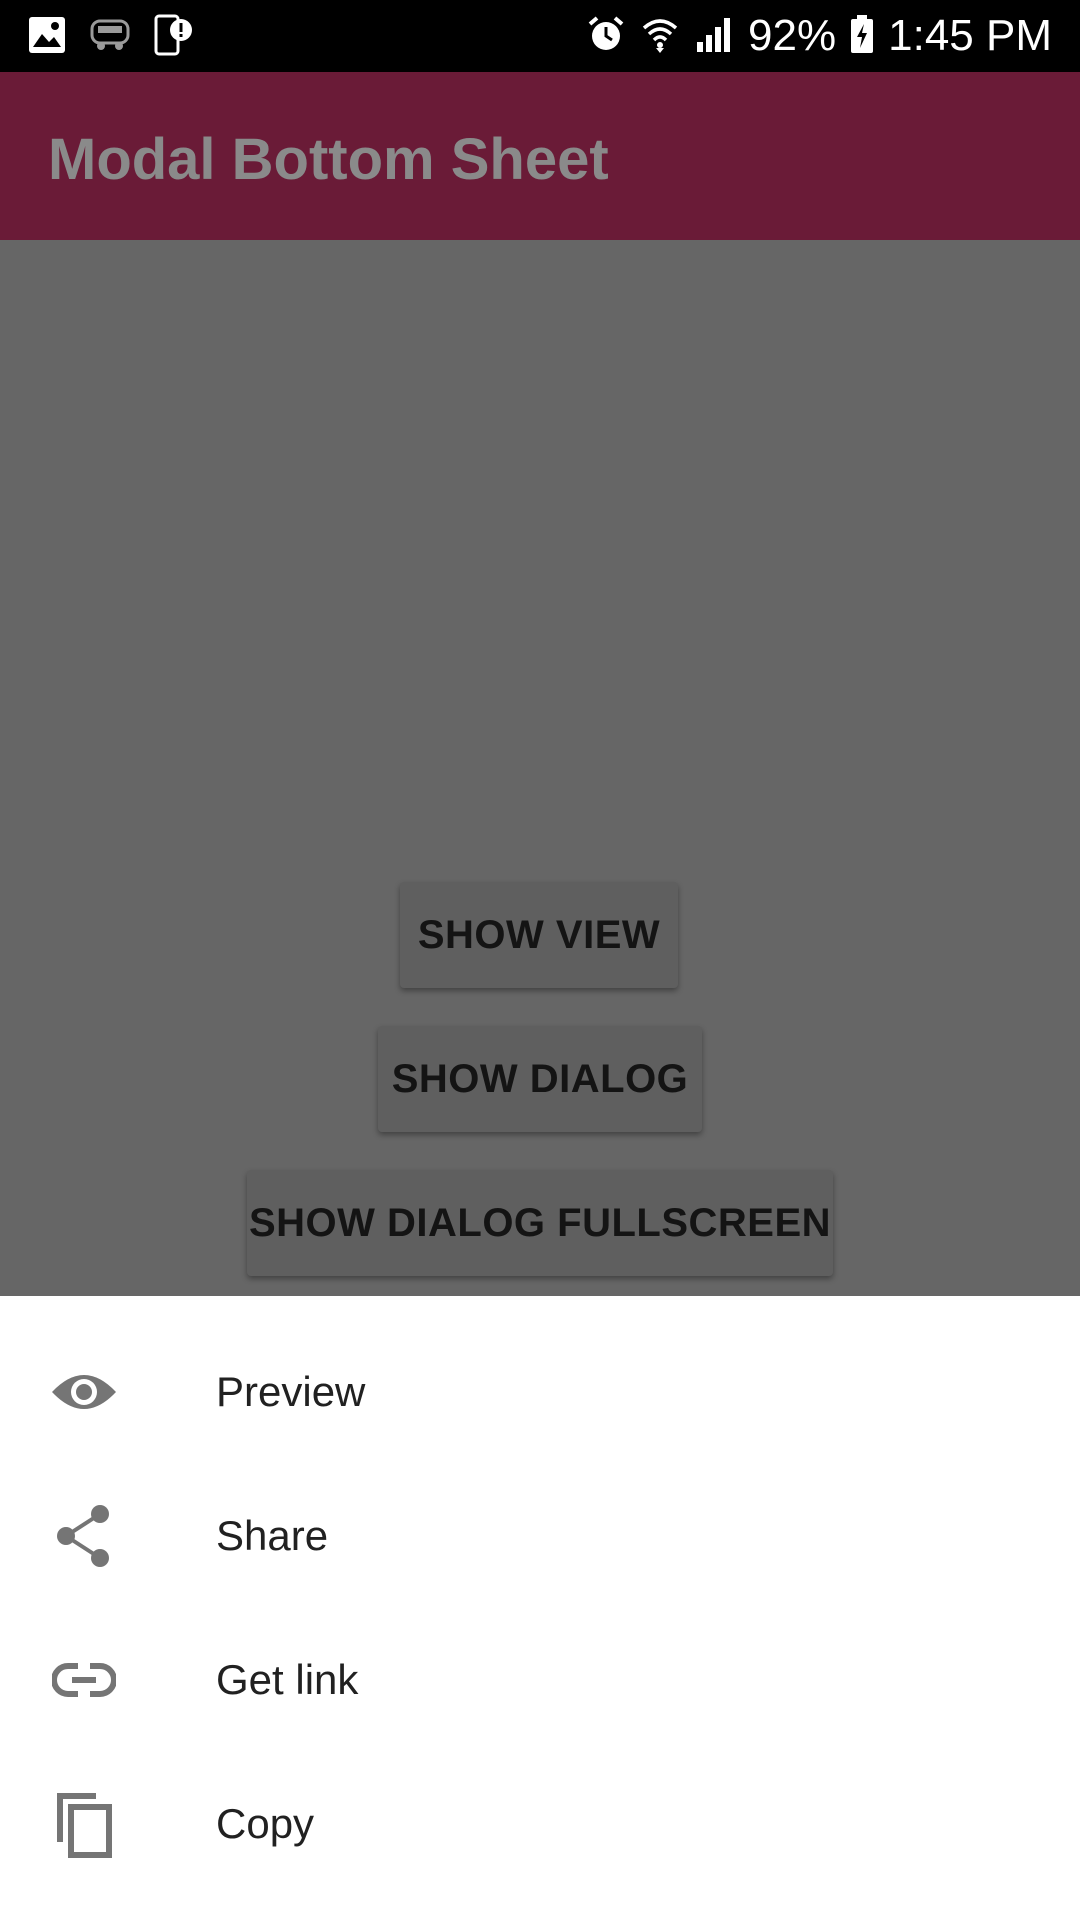 This screenshot has width=1080, height=1920. Describe the element at coordinates (265, 1823) in the screenshot. I see `sheet-item-label: Copy` at that location.